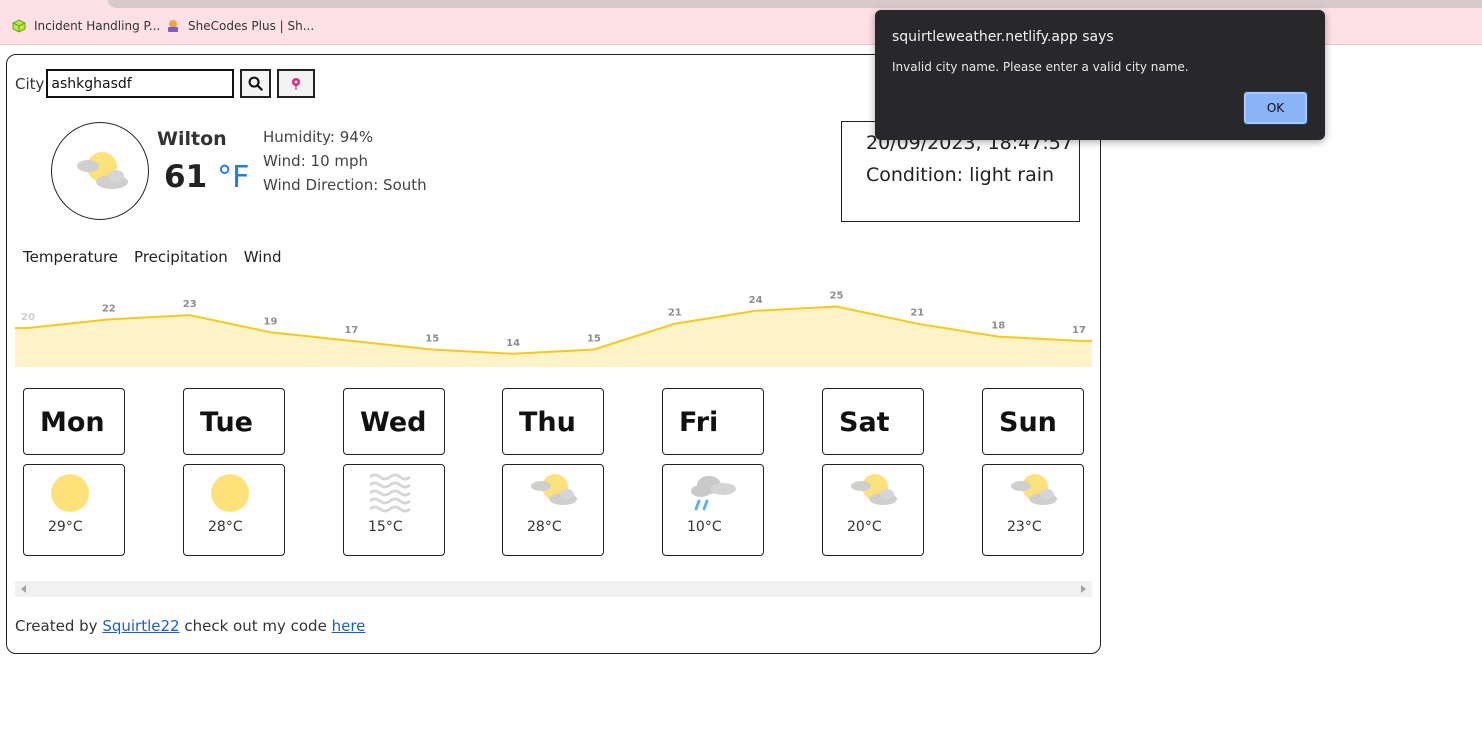 This screenshot has width=1482, height=741. I want to click on tab-wind: Wind, so click(263, 257).